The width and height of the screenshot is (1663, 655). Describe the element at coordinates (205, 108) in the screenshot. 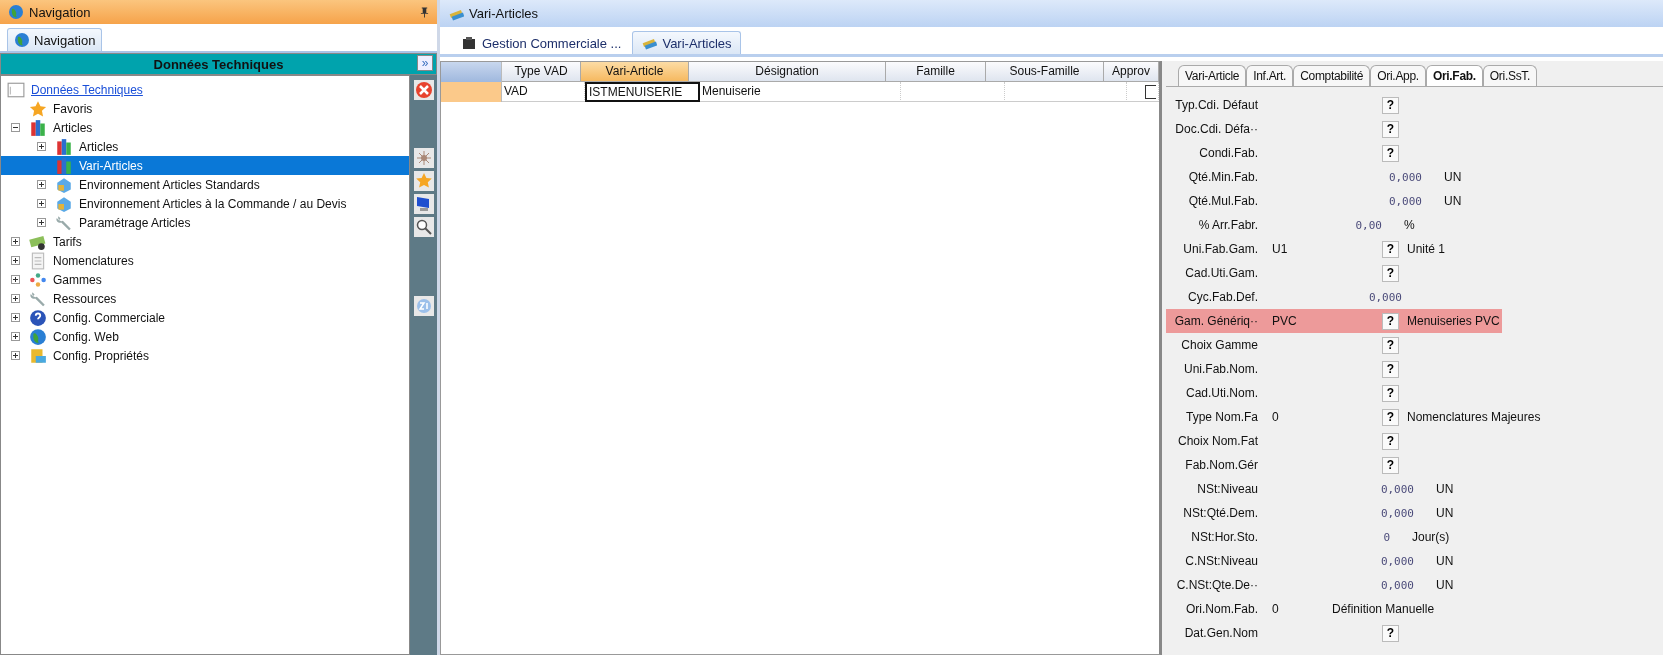

I see `tree-item: Favoris` at that location.